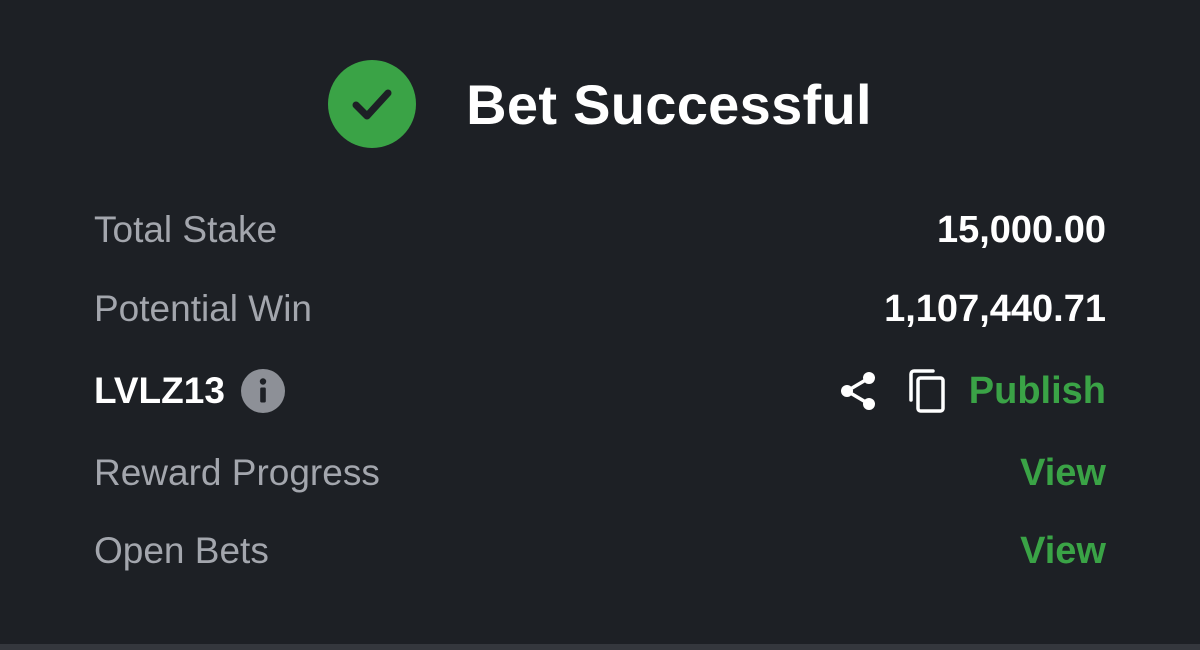 The height and width of the screenshot is (650, 1200). Describe the element at coordinates (600, 551) in the screenshot. I see `open-bets-row: Open Bets View` at that location.